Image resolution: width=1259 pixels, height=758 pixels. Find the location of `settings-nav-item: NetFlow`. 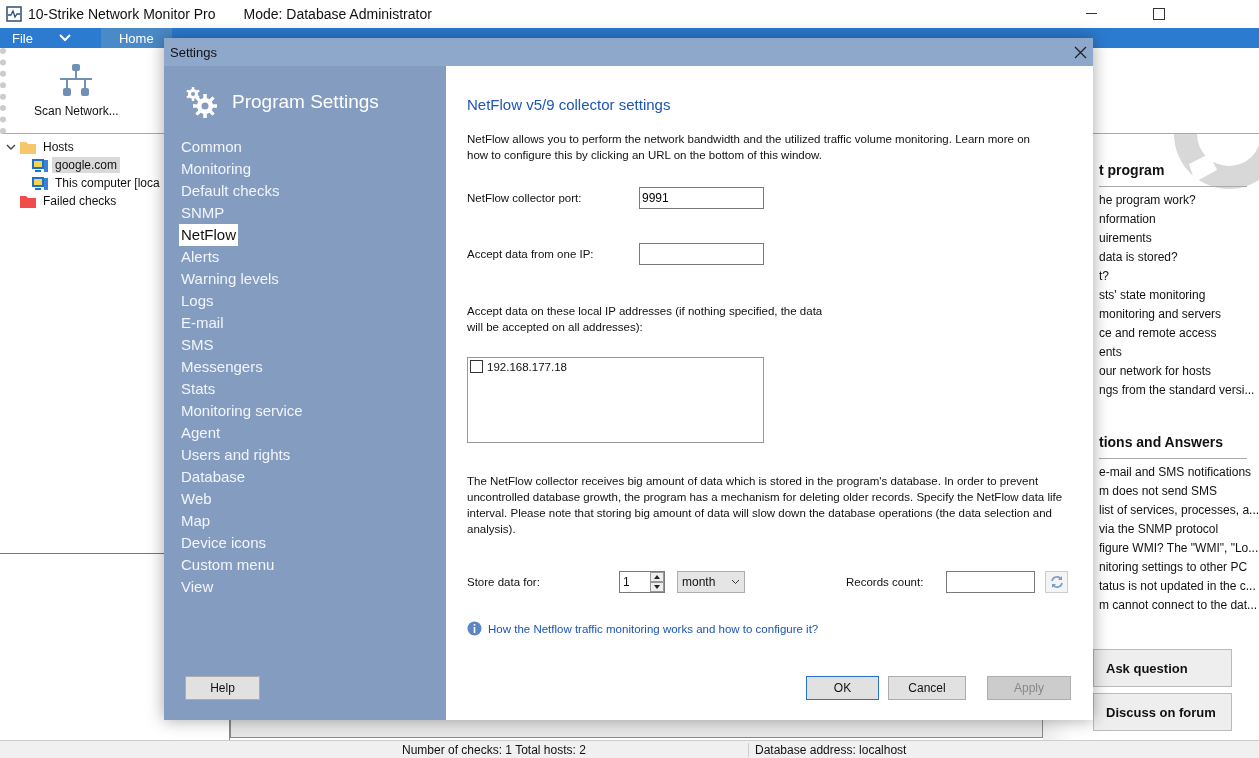

settings-nav-item: NetFlow is located at coordinates (208, 235).